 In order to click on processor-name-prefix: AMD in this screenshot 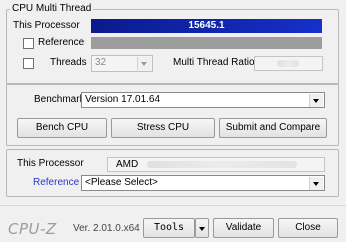, I will do `click(127, 164)`.